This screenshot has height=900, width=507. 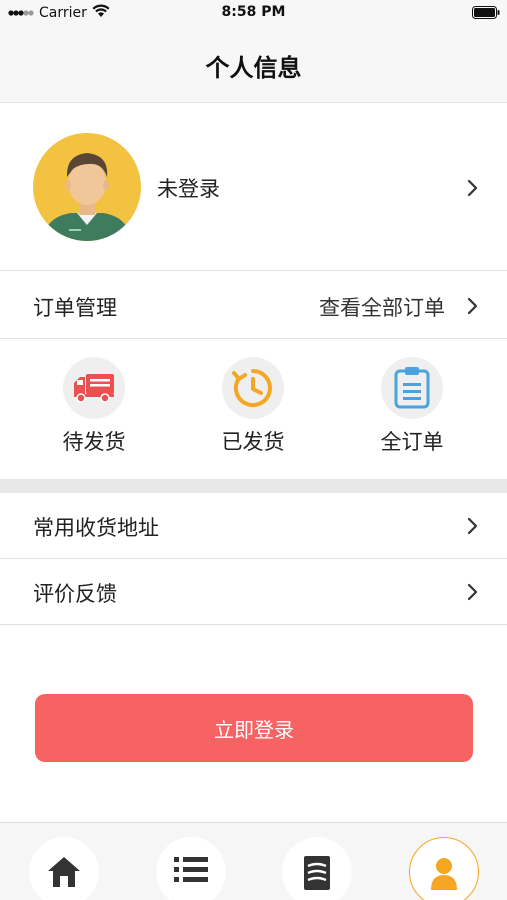 What do you see at coordinates (412, 442) in the screenshot?
I see `order-all-label: 全订单` at bounding box center [412, 442].